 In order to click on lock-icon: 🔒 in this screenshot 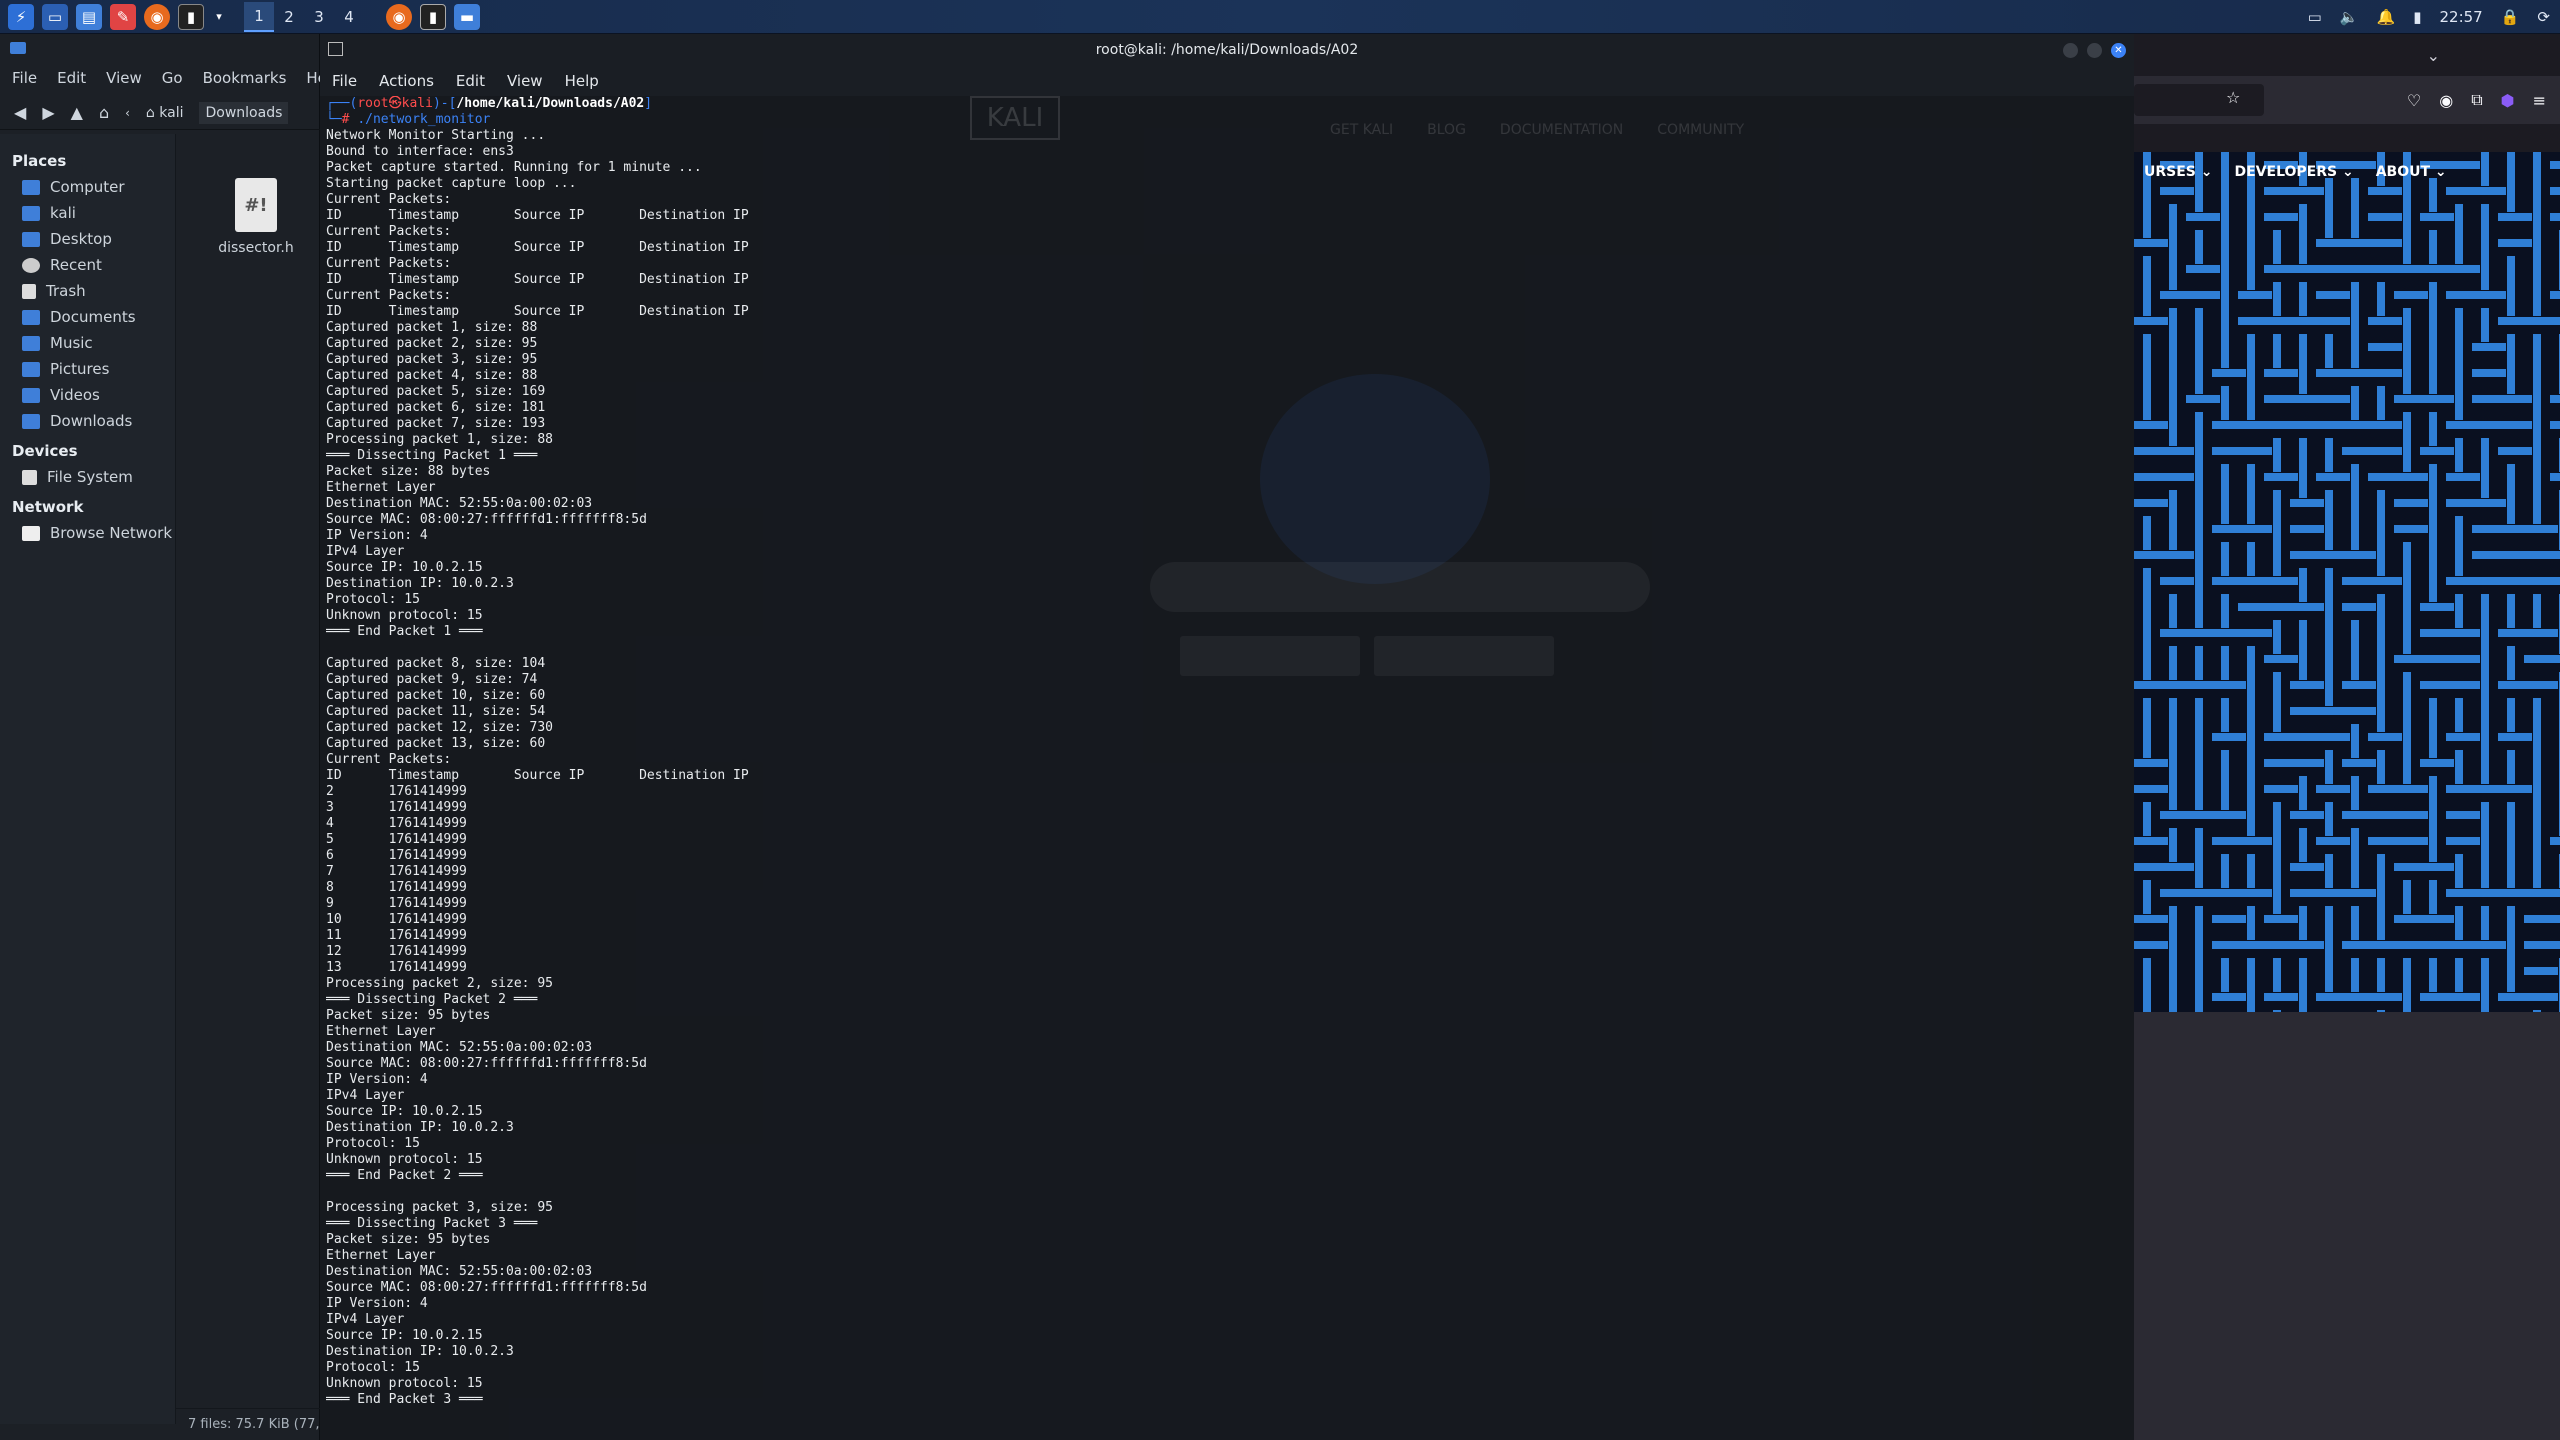, I will do `click(2510, 17)`.